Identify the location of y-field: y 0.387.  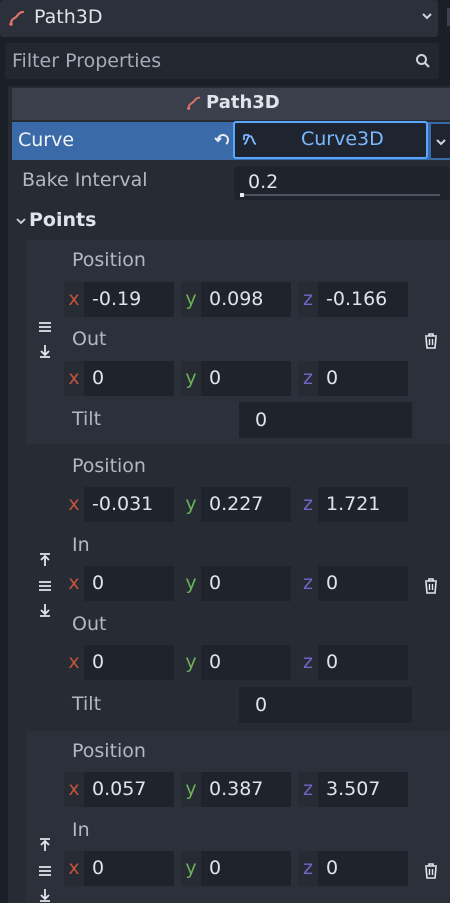
(236, 789).